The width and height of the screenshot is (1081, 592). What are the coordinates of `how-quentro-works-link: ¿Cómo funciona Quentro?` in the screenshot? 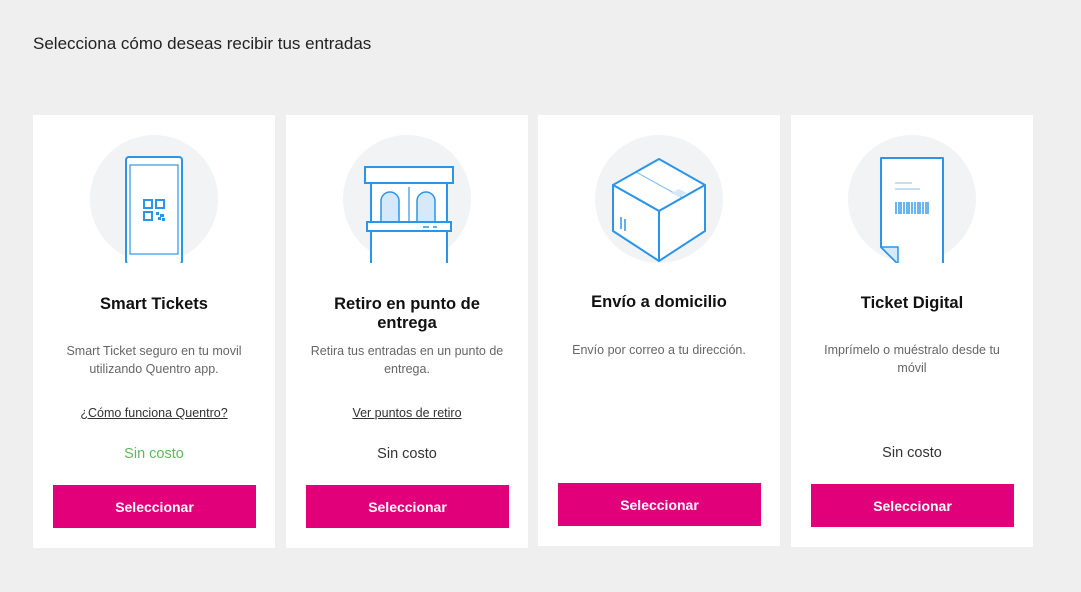 It's located at (154, 413).